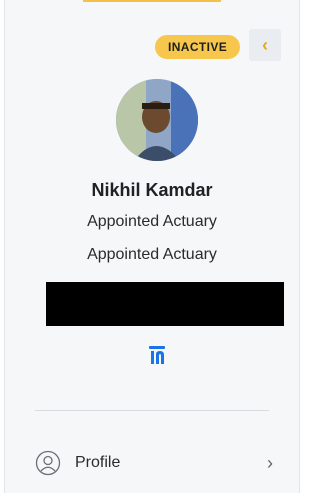 Image resolution: width=320 pixels, height=493 pixels. Describe the element at coordinates (152, 190) in the screenshot. I see `profile-name: Nikhil Kamdar` at that location.